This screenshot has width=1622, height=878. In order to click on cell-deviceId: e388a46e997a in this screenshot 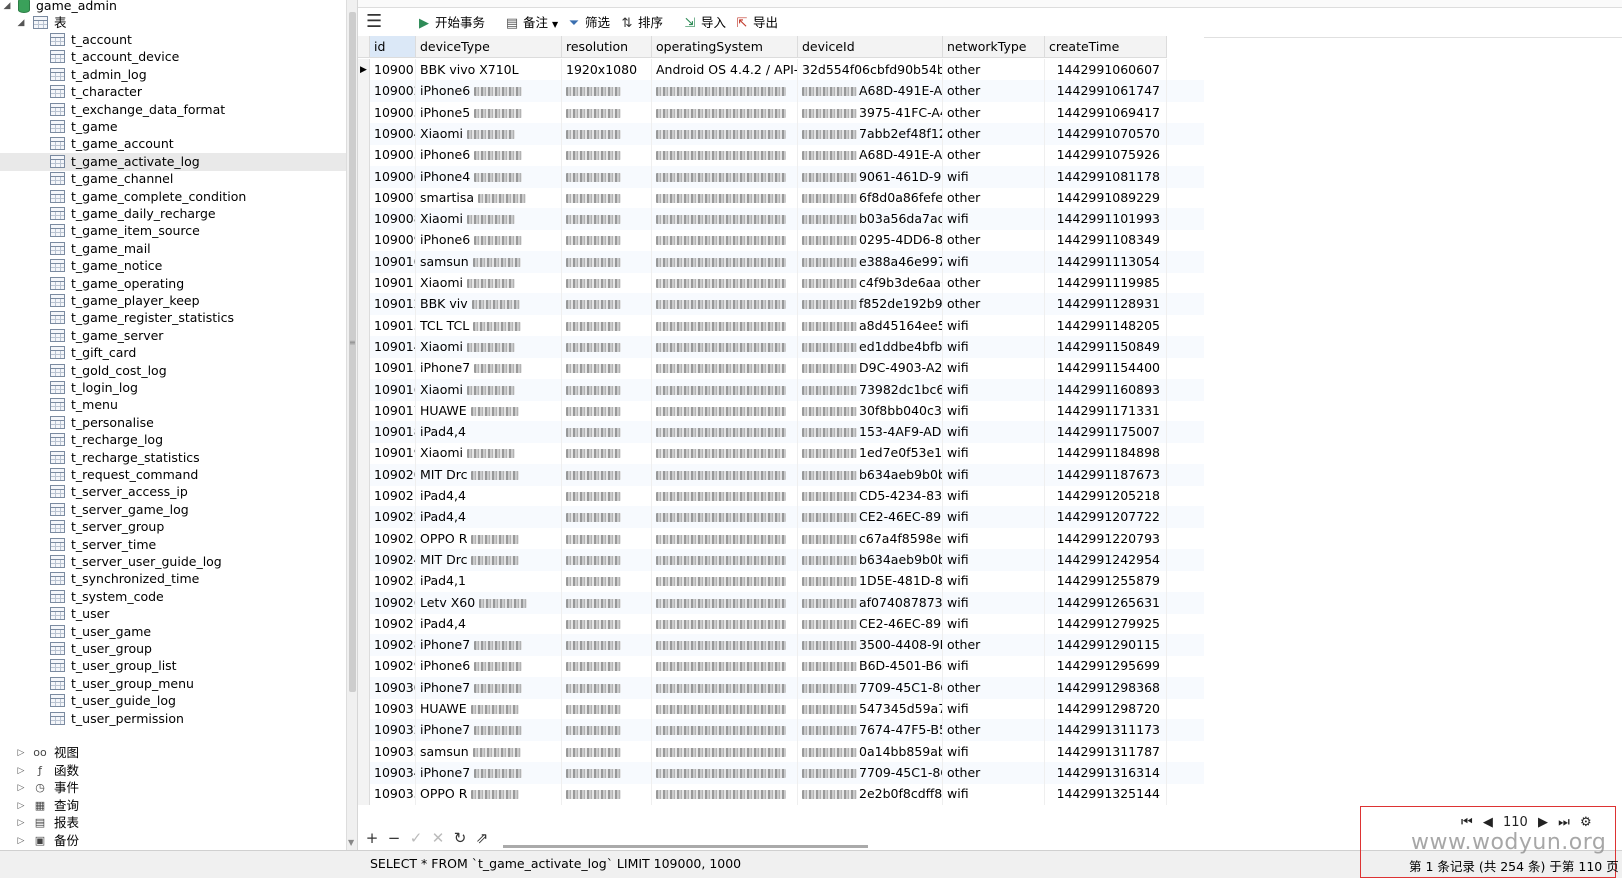, I will do `click(870, 261)`.